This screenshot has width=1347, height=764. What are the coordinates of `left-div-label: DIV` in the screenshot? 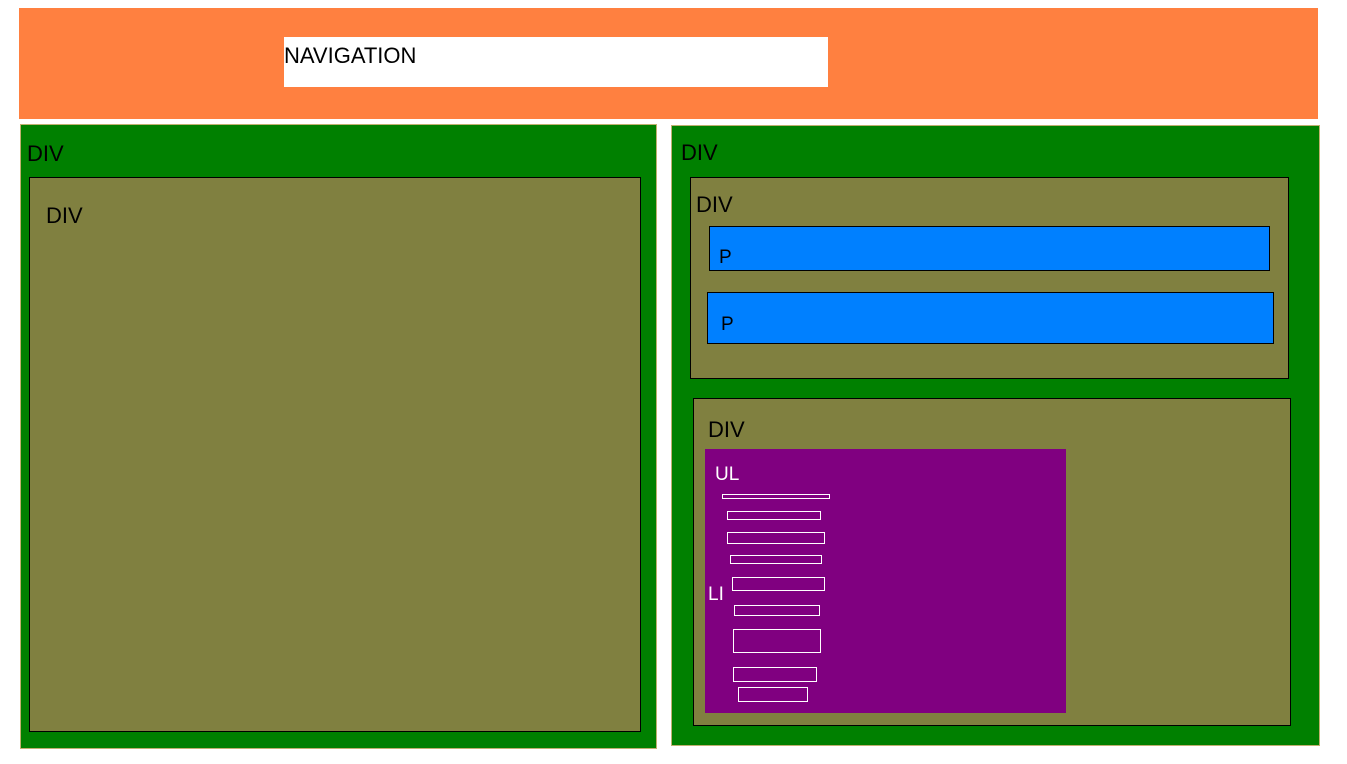 It's located at (45, 153).